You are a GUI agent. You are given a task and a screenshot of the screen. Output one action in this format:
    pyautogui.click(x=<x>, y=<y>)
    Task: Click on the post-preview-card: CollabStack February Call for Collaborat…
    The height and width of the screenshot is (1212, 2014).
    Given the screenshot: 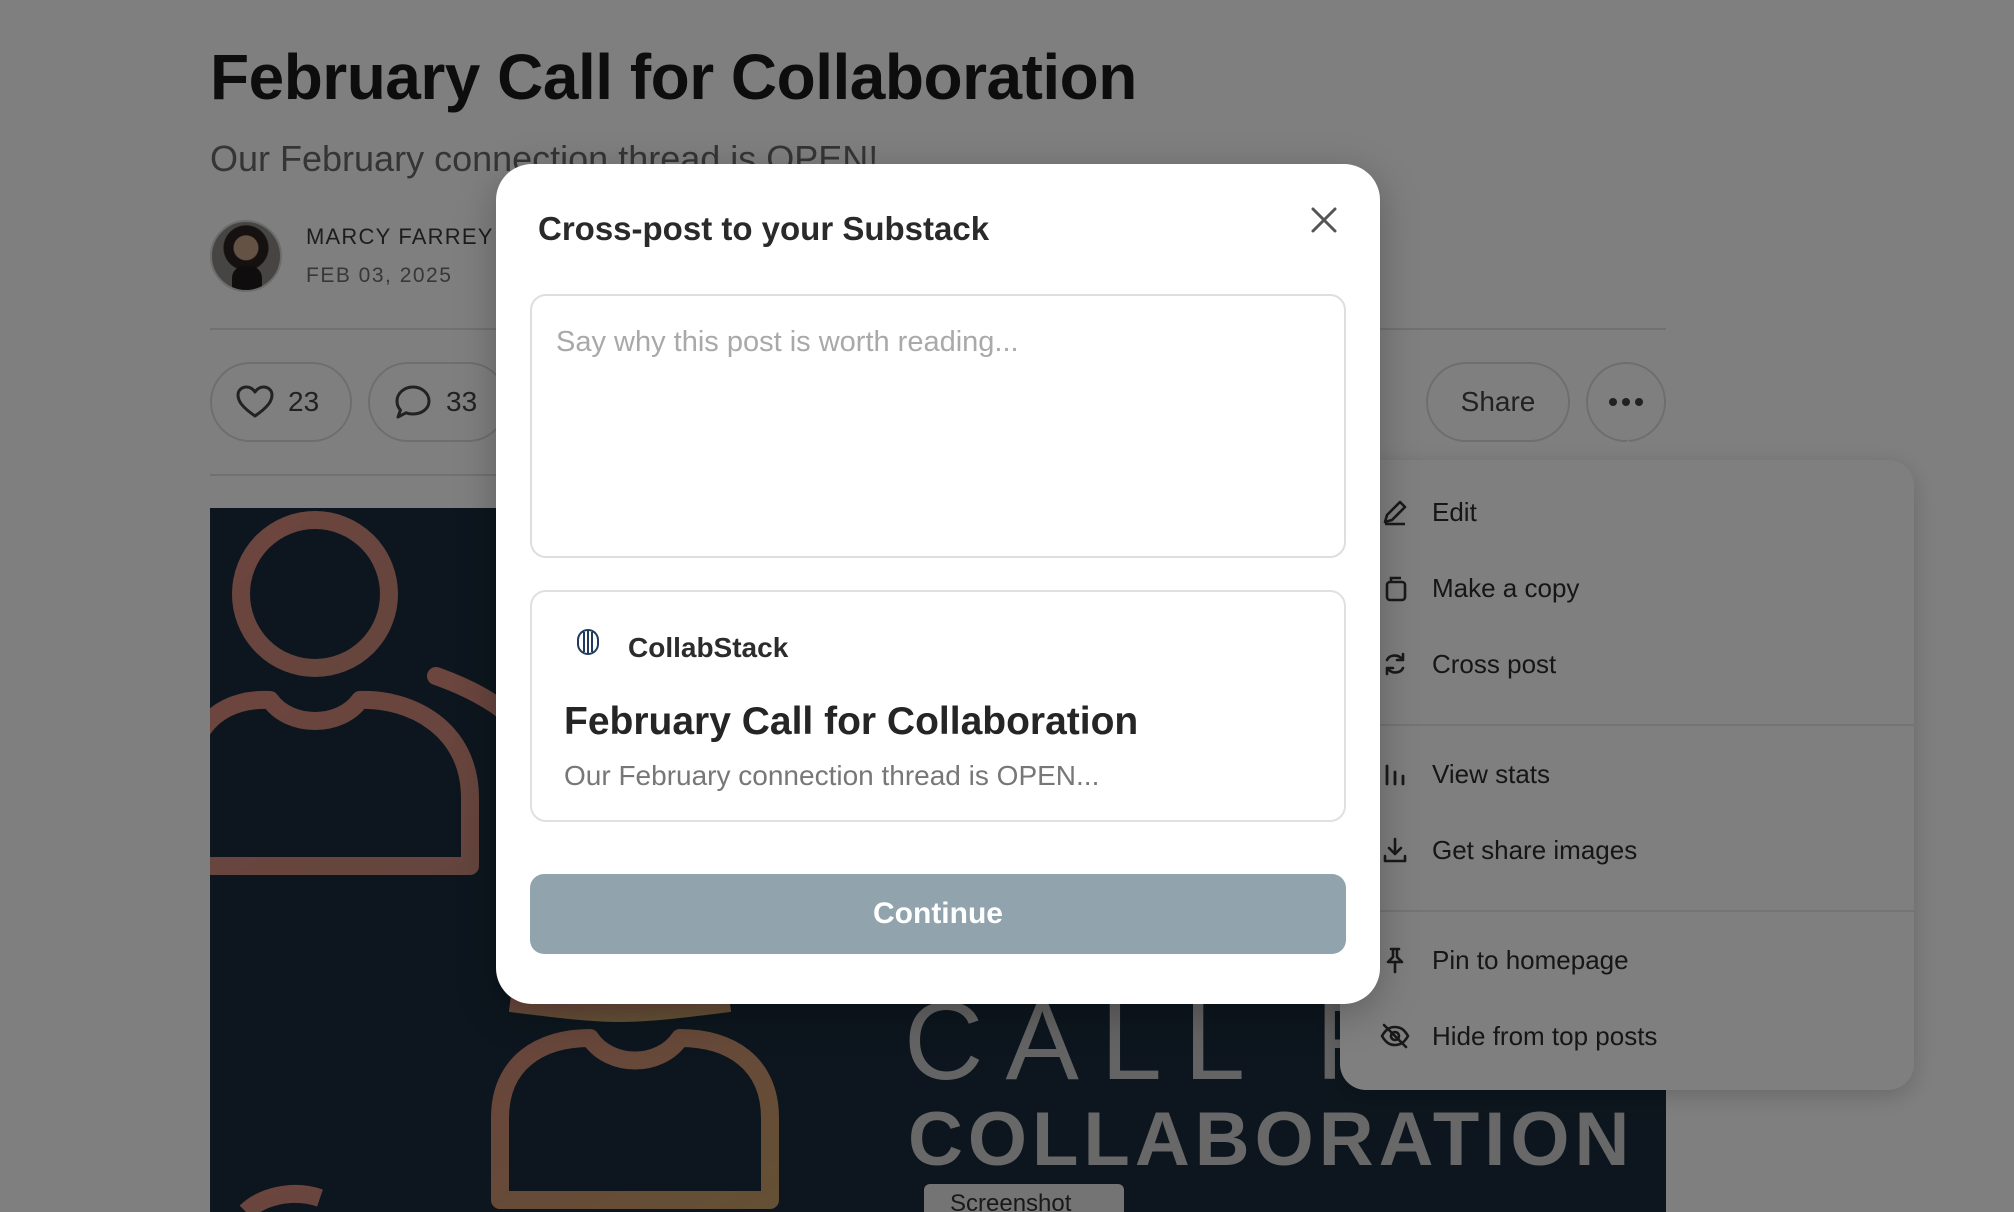 What is the action you would take?
    pyautogui.click(x=938, y=706)
    